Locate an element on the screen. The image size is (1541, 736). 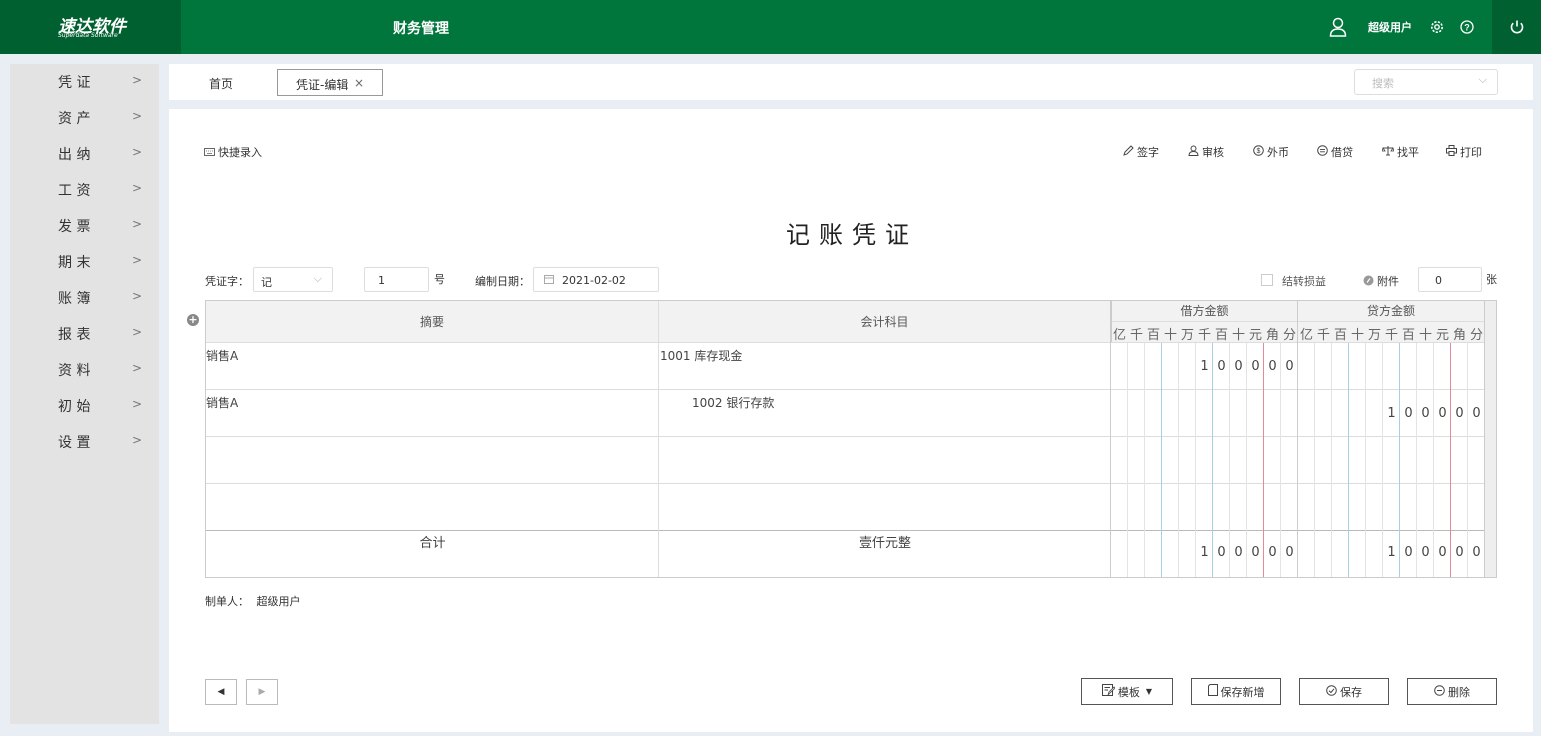
sidebar-item-label: 发 票 is located at coordinates (74, 227).